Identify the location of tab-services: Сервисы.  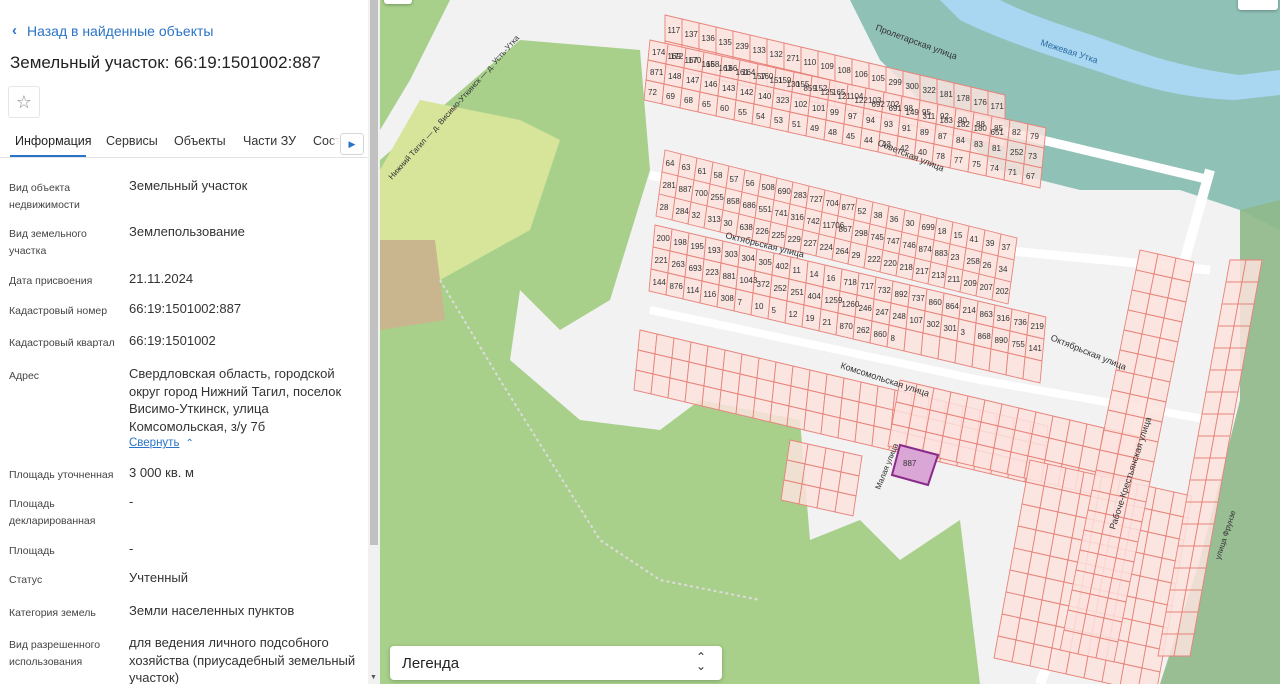
(132, 141).